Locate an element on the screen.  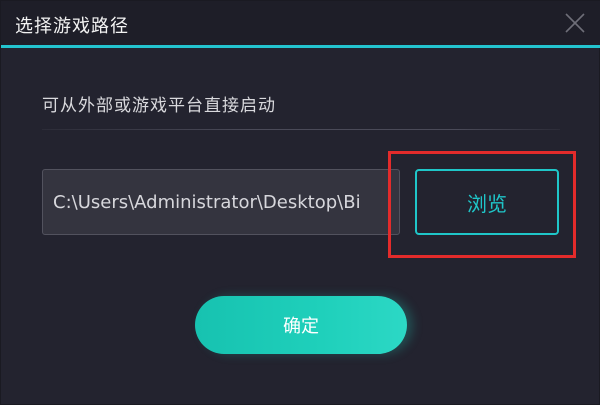
title-bar: 选择游戏路径 is located at coordinates (300, 23).